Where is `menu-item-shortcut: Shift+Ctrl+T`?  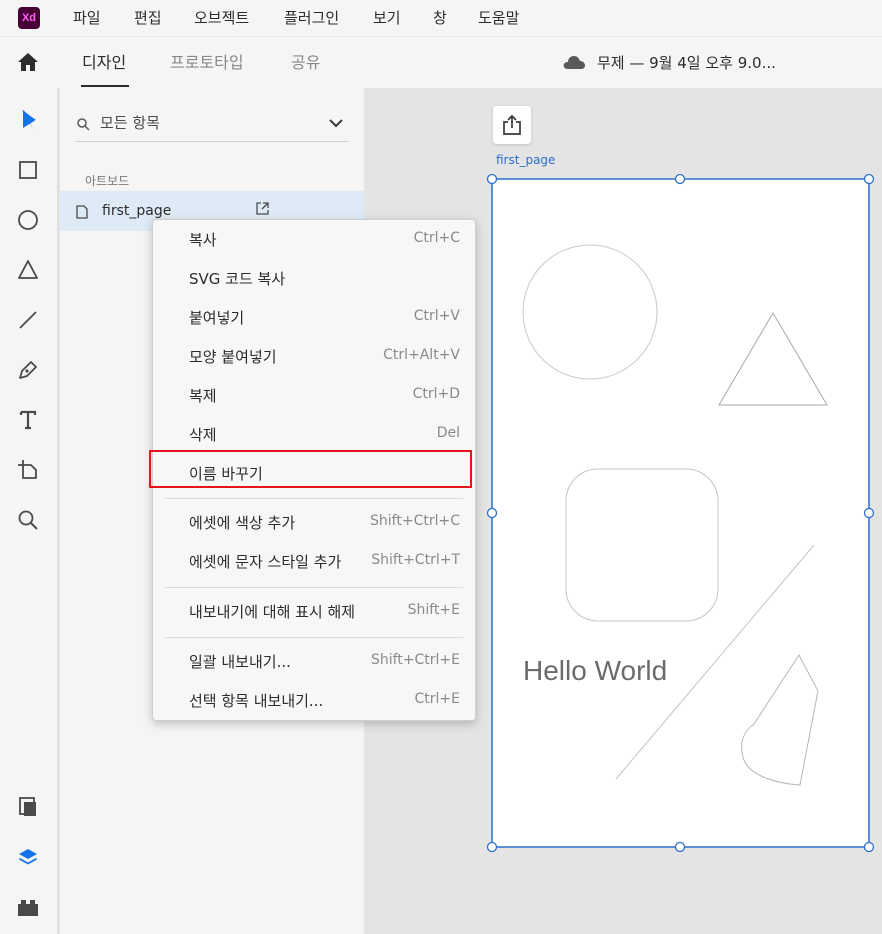
menu-item-shortcut: Shift+Ctrl+T is located at coordinates (415, 560).